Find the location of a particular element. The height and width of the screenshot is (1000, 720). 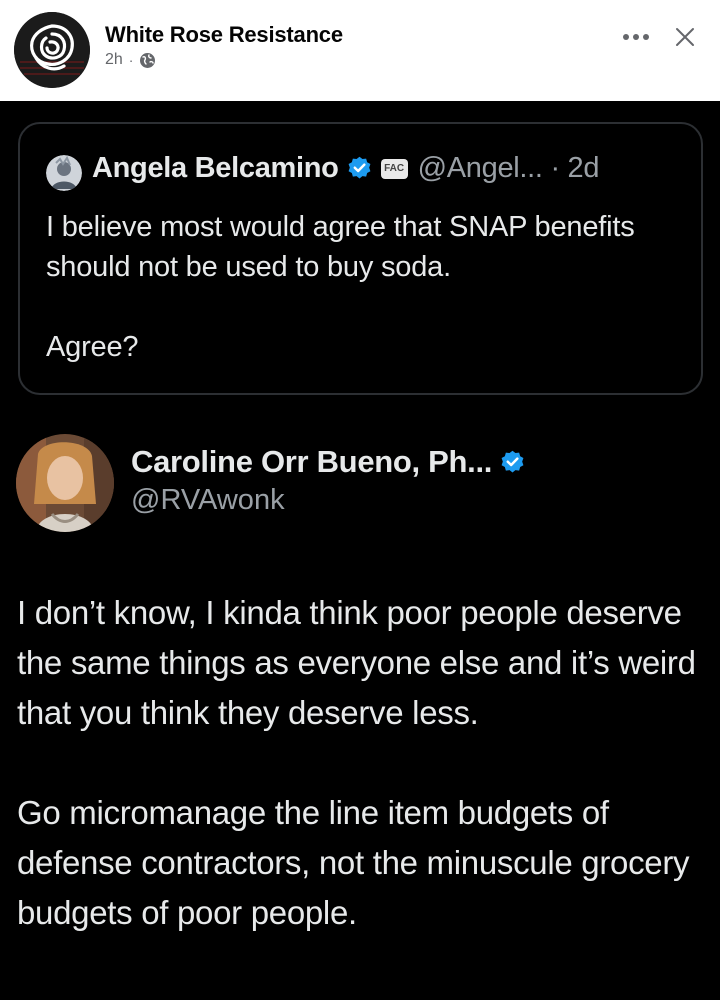

post-time: 2h is located at coordinates (114, 60).